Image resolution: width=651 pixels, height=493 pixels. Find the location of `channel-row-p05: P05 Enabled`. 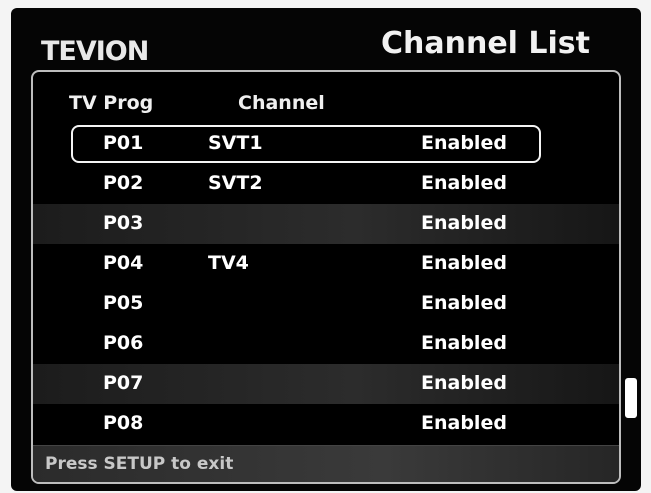

channel-row-p05: P05 Enabled is located at coordinates (326, 304).